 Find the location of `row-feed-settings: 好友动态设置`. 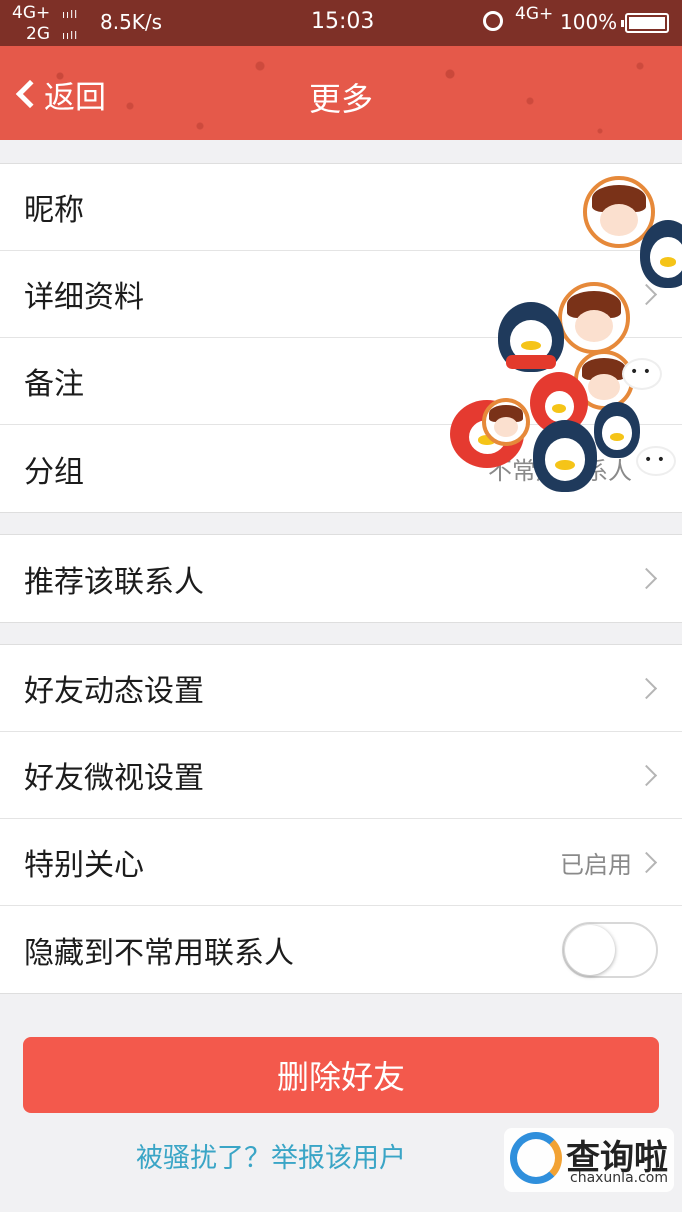

row-feed-settings: 好友动态设置 is located at coordinates (341, 688).